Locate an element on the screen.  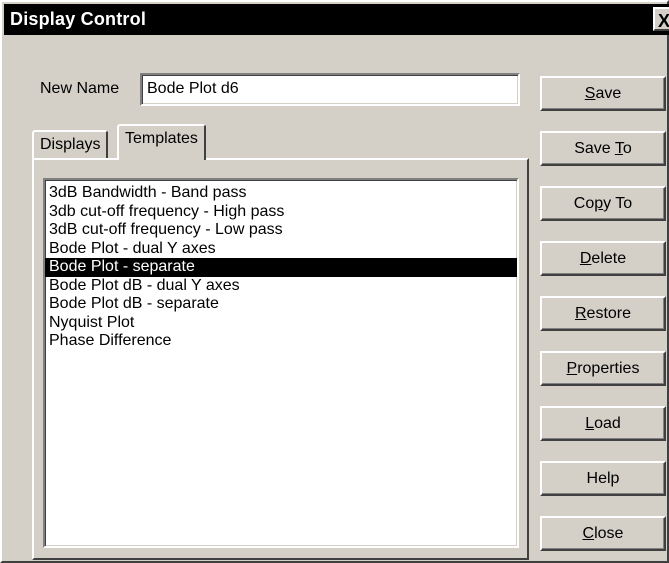
list-item: Bode Plot - separate is located at coordinates (281, 267).